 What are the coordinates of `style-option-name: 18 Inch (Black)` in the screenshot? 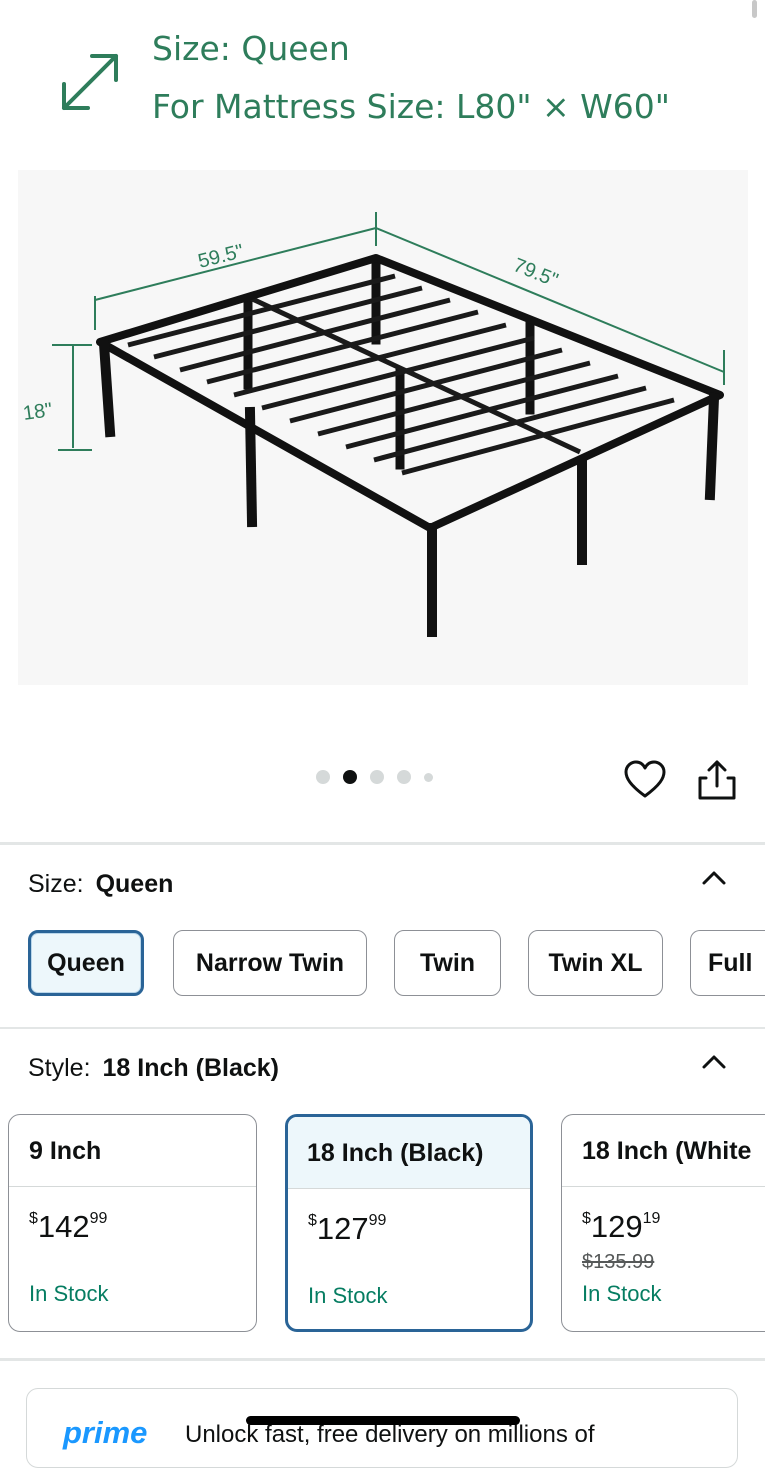 It's located at (409, 1153).